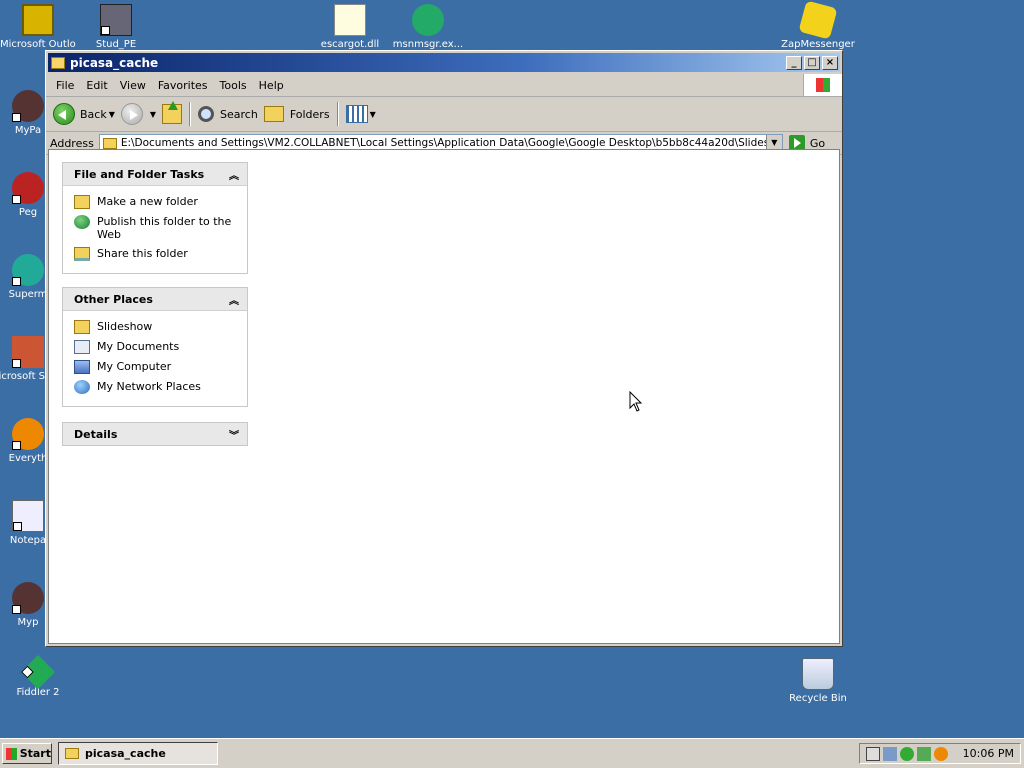 The image size is (1024, 768). Describe the element at coordinates (155, 202) in the screenshot. I see `task-make-new-folder: Make a new folder` at that location.